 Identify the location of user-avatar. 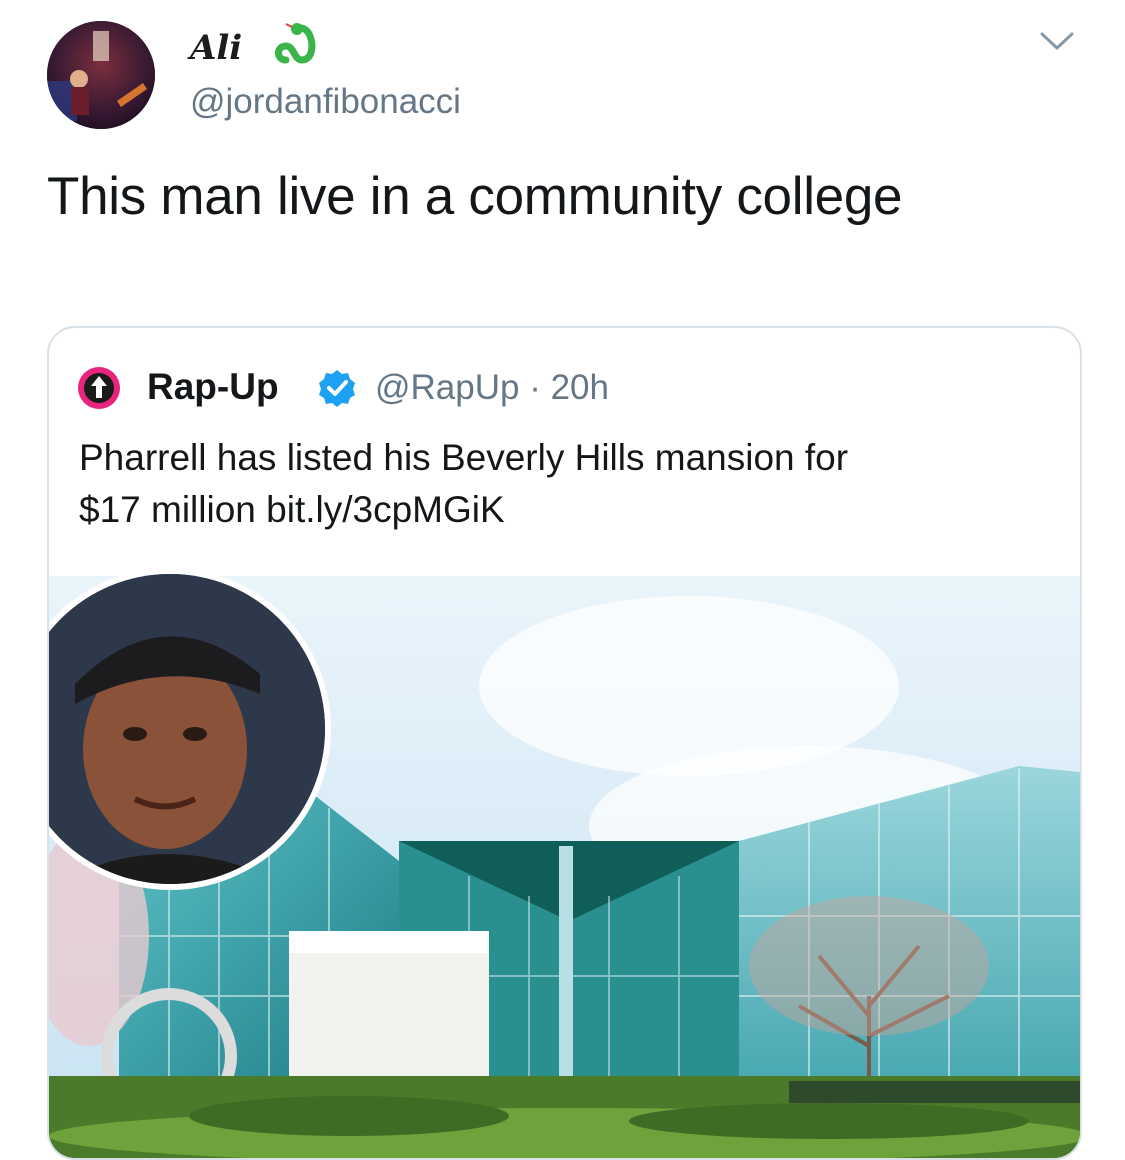
(101, 75).